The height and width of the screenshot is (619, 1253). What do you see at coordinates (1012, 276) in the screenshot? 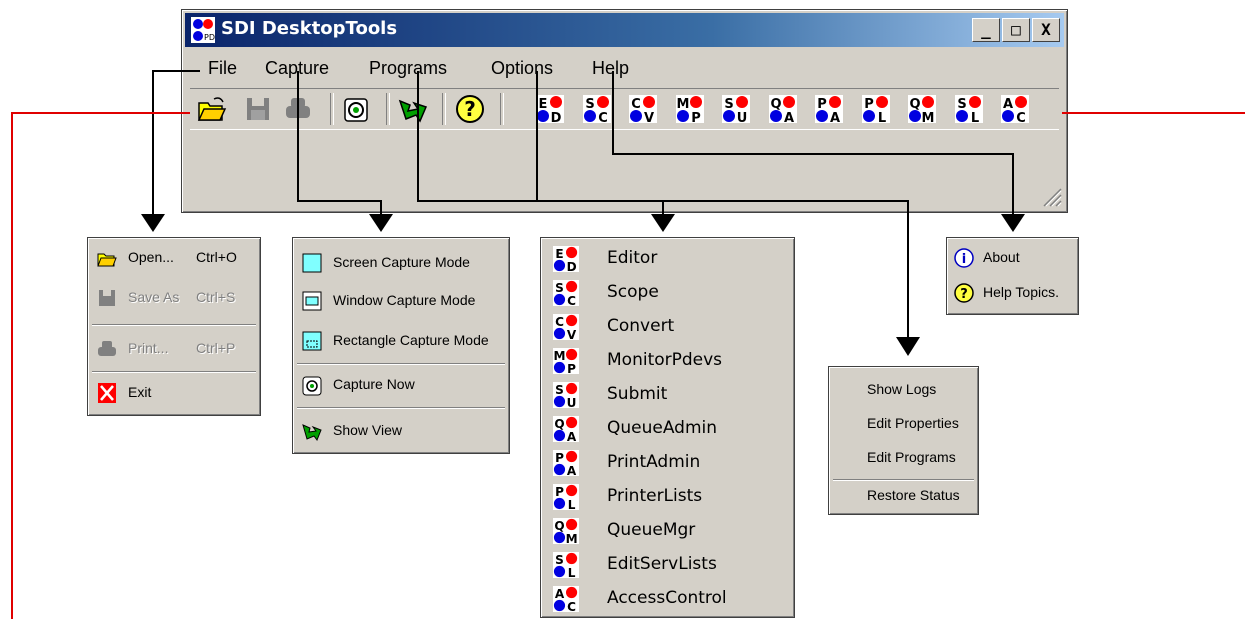
I see `help-menu: i About ? Help Topics.` at bounding box center [1012, 276].